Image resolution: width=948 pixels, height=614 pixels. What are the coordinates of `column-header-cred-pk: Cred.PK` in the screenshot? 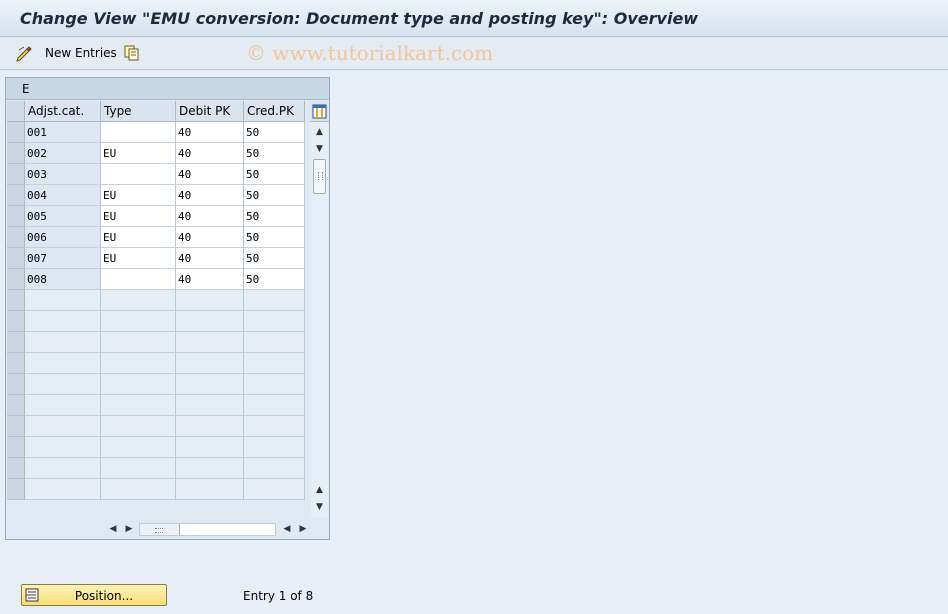 It's located at (274, 111).